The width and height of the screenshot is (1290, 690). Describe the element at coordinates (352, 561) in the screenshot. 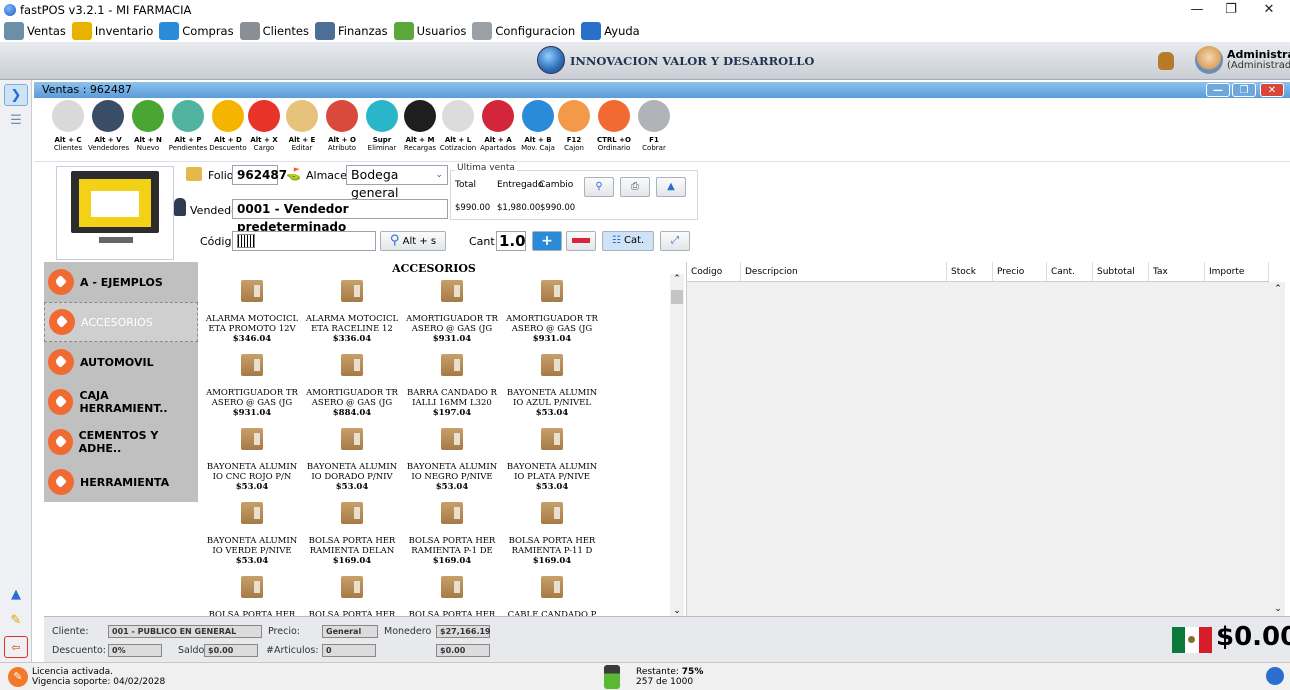

I see `product-price: $169.04` at that location.